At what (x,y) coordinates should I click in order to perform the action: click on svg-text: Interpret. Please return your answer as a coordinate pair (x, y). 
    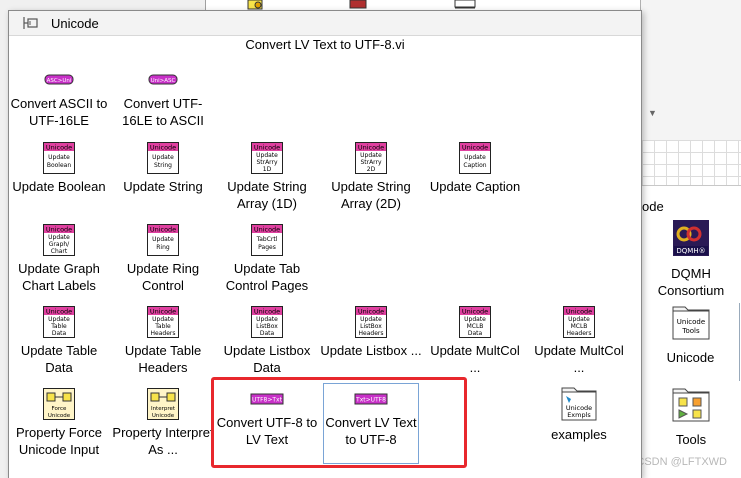
    Looking at the image, I should click on (163, 409).